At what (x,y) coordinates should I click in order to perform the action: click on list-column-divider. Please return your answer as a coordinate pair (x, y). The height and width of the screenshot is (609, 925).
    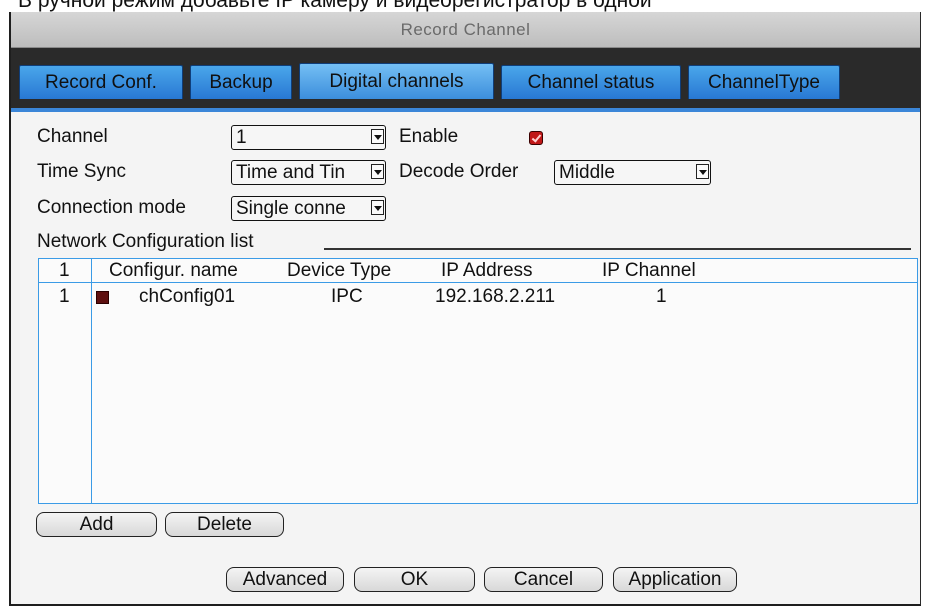
    Looking at the image, I should click on (91, 381).